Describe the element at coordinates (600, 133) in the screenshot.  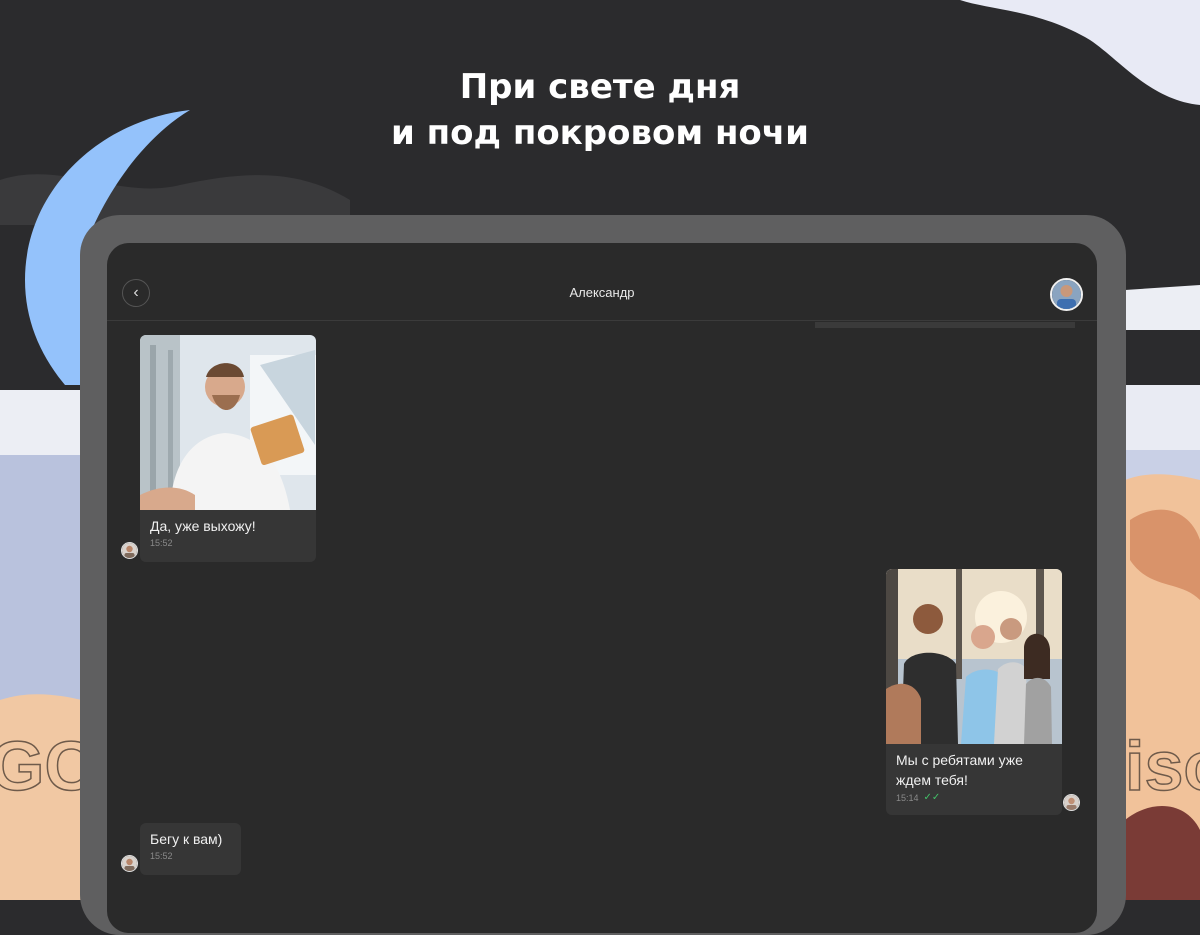
I see `headline-line-2: и под покровом ночи` at that location.